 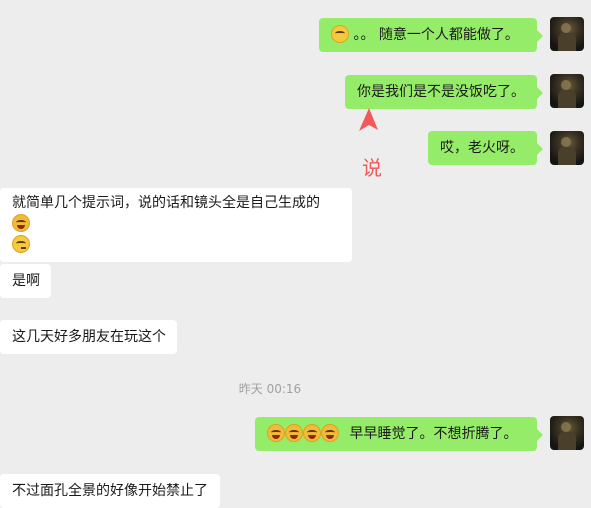 I want to click on other-message-bubble: 就简单几个提示词，说的话和镜头全是自己生成的, so click(x=176, y=225).